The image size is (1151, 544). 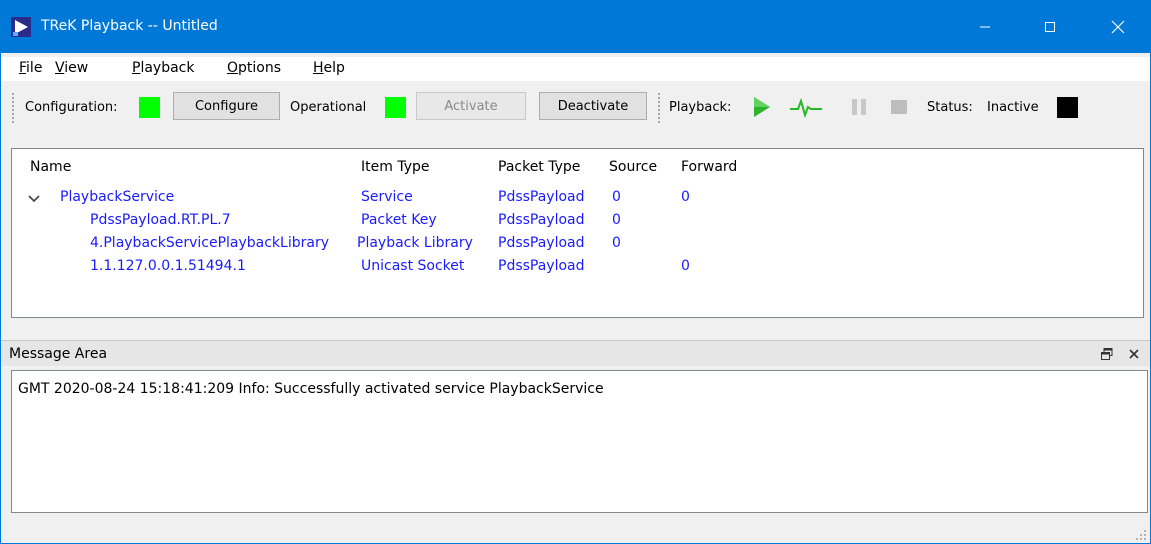 I want to click on configuration-status-led, so click(x=149, y=107).